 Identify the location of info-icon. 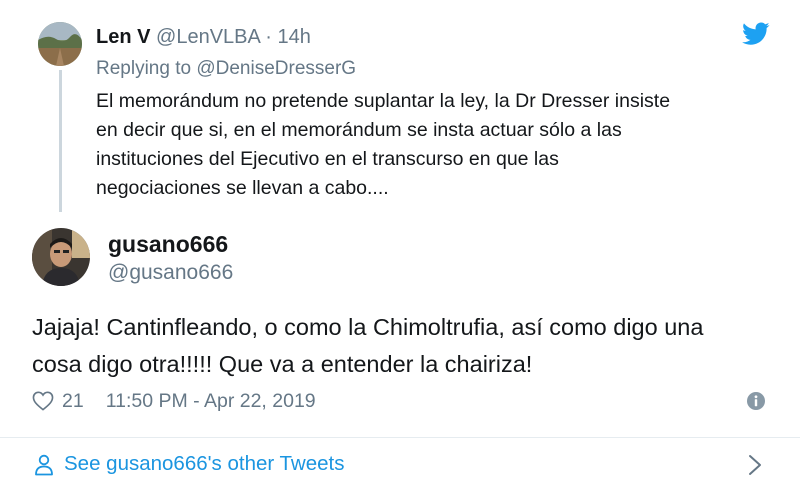
(756, 401).